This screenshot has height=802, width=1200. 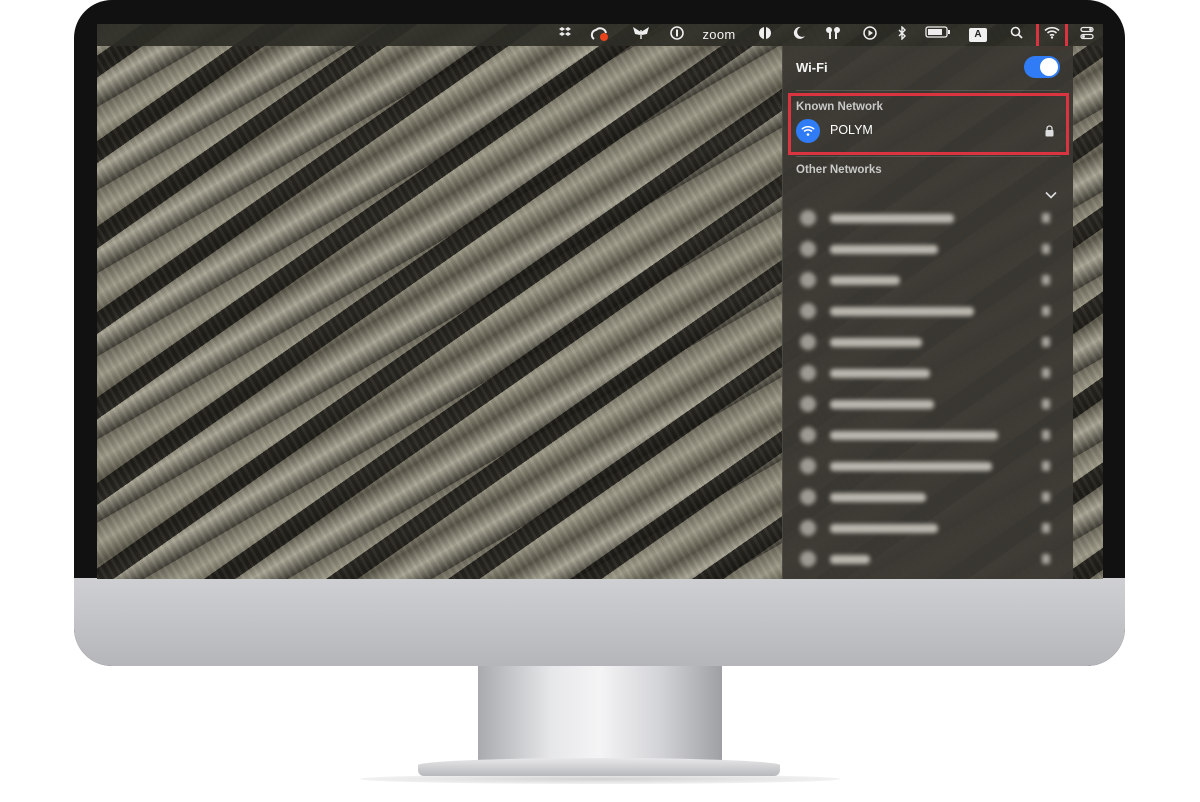 I want to click on chevron-down-icon, so click(x=1051, y=195).